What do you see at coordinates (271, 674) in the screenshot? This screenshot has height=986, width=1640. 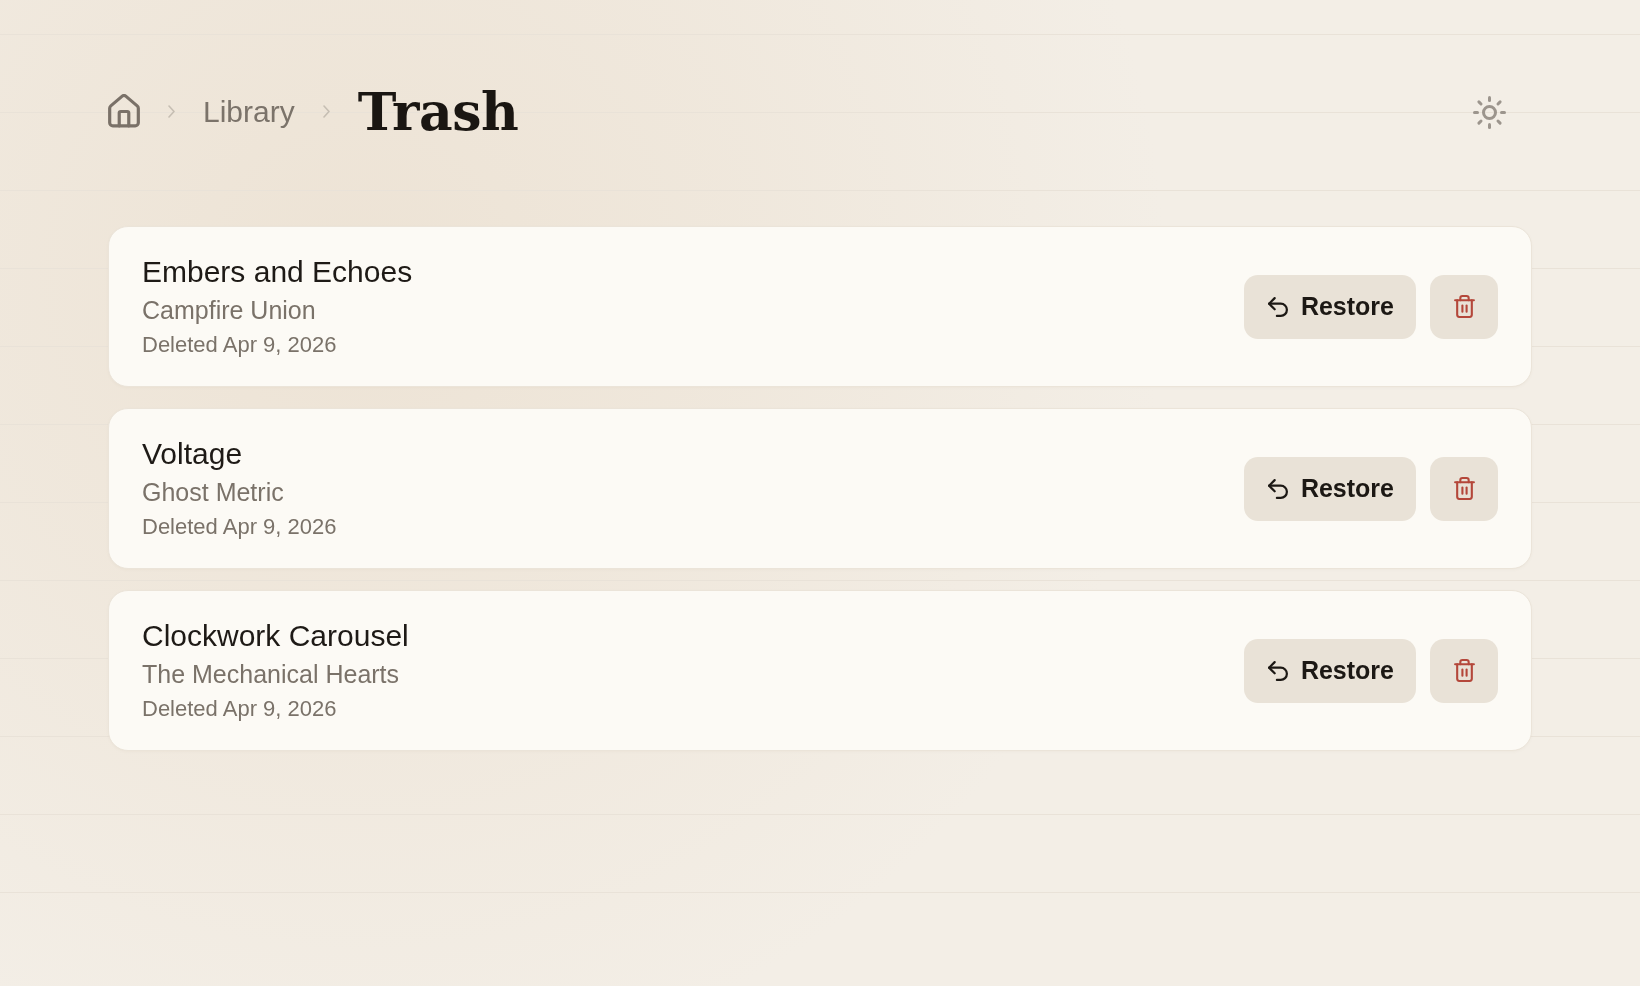 I see `artist-name: The Mechanical Hearts` at bounding box center [271, 674].